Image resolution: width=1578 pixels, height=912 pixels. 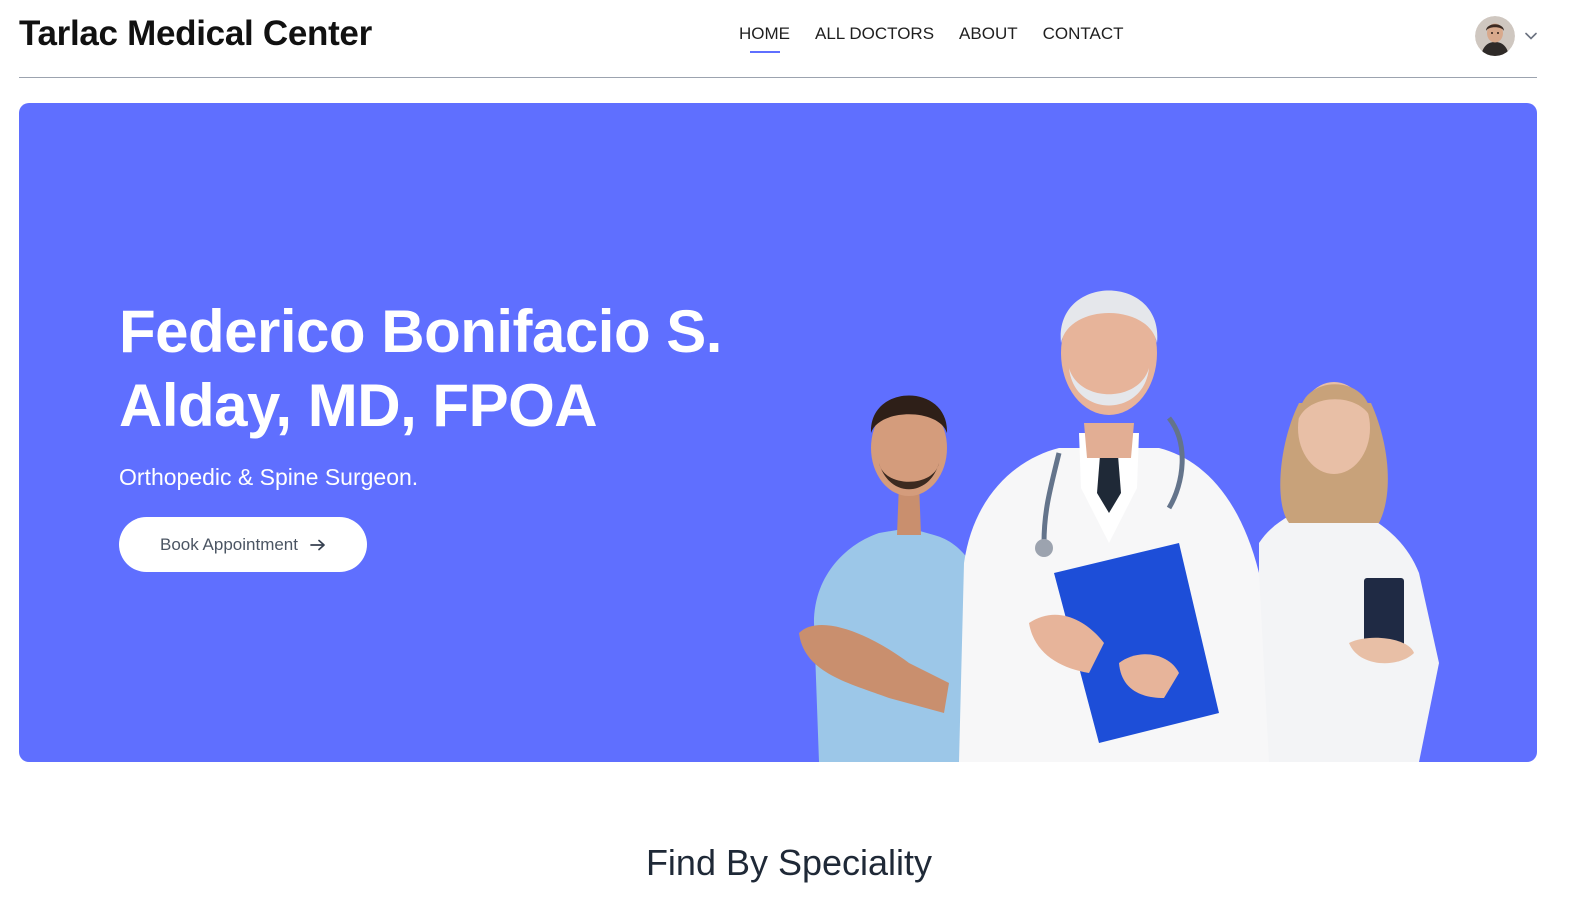 I want to click on nav-link-contact: CONTACT, so click(x=1083, y=34).